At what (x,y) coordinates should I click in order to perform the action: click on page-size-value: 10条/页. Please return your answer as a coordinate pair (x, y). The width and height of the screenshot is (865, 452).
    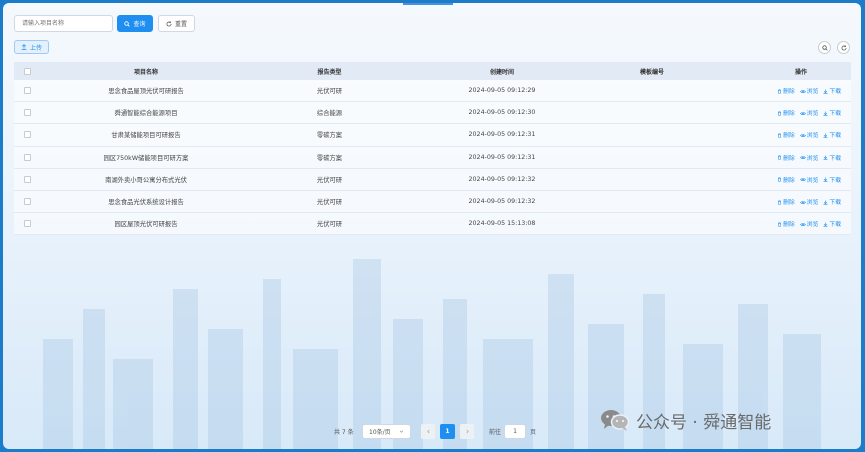
    Looking at the image, I should click on (380, 432).